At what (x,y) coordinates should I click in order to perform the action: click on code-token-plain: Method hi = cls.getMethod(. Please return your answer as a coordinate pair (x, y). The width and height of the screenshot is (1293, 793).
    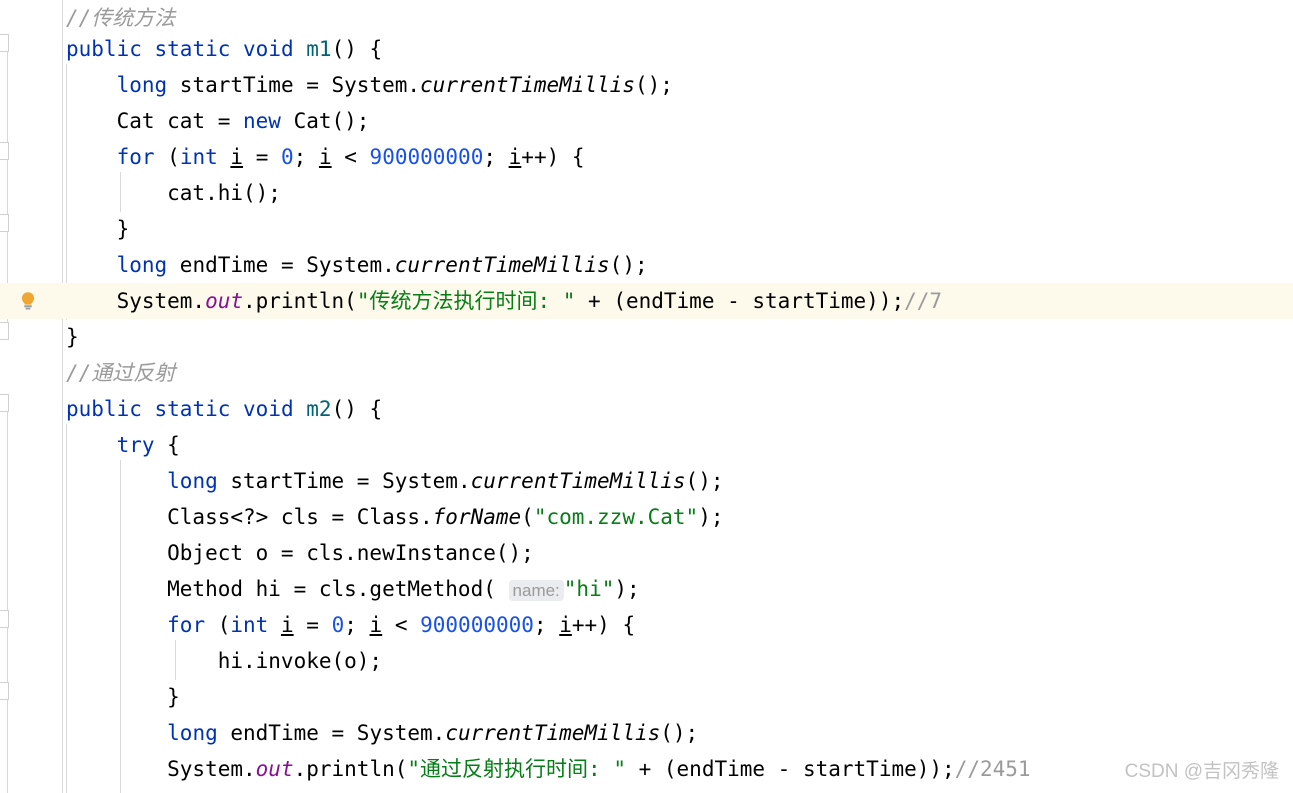
    Looking at the image, I should click on (281, 589).